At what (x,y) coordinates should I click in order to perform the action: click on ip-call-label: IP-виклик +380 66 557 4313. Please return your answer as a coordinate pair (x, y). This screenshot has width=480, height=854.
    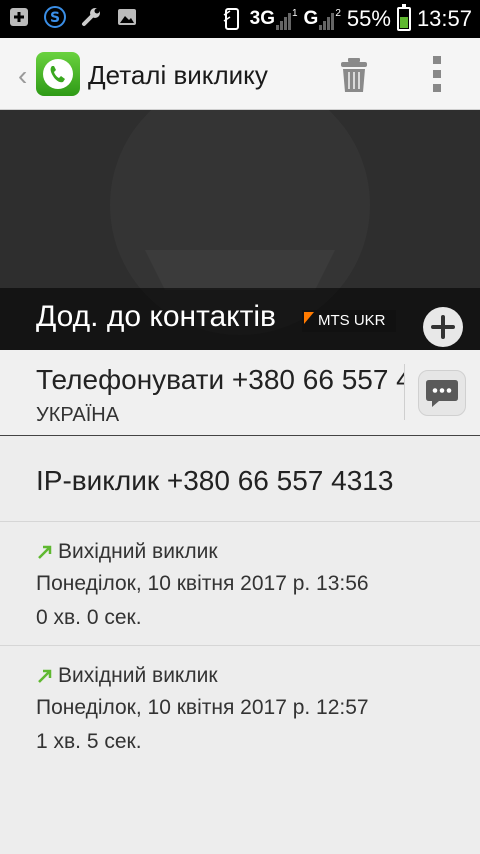
    Looking at the image, I should click on (214, 481).